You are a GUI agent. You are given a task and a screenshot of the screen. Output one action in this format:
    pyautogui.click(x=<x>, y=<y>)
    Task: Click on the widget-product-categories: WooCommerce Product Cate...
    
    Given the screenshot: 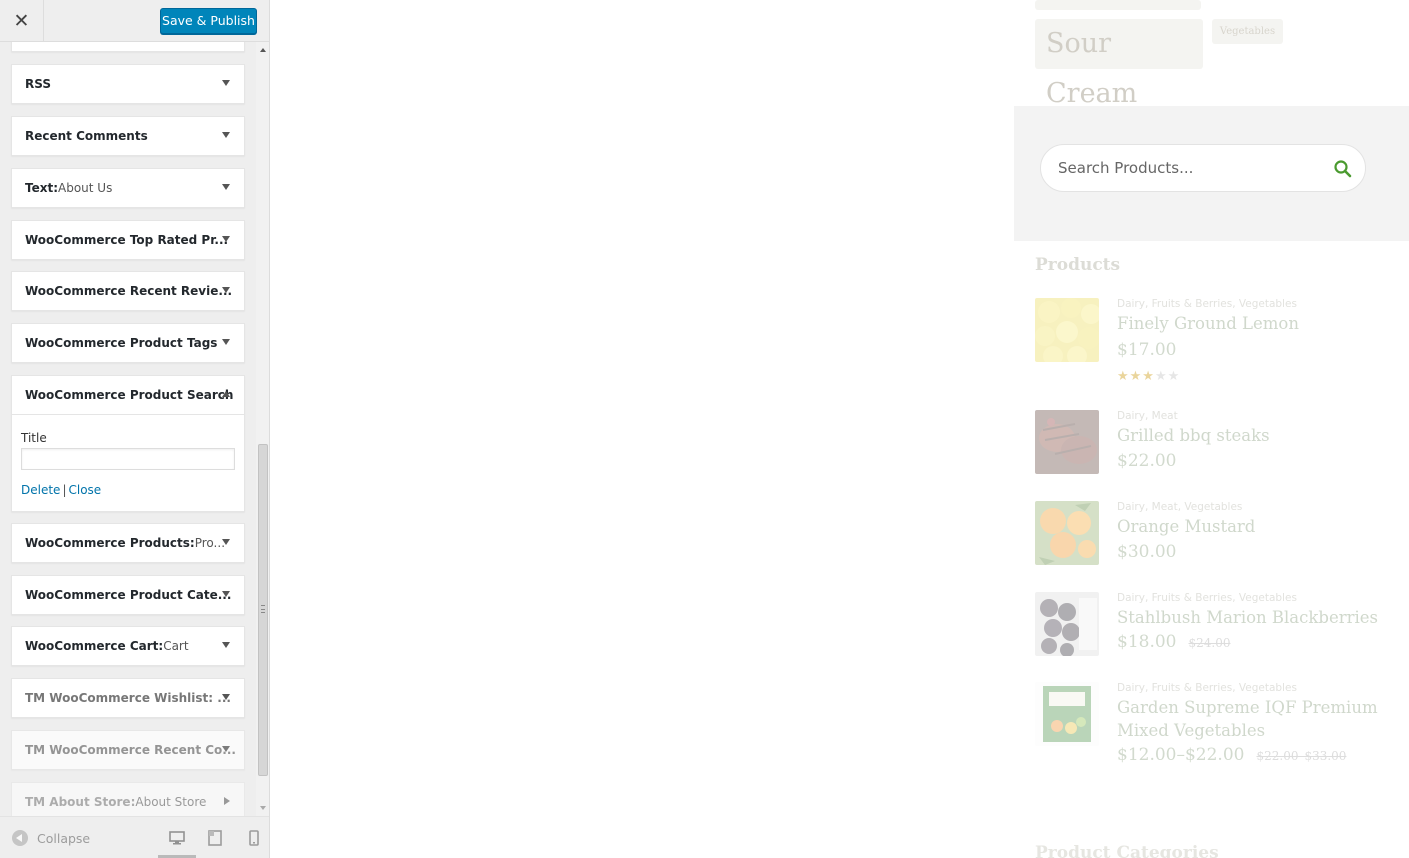 What is the action you would take?
    pyautogui.click(x=128, y=595)
    